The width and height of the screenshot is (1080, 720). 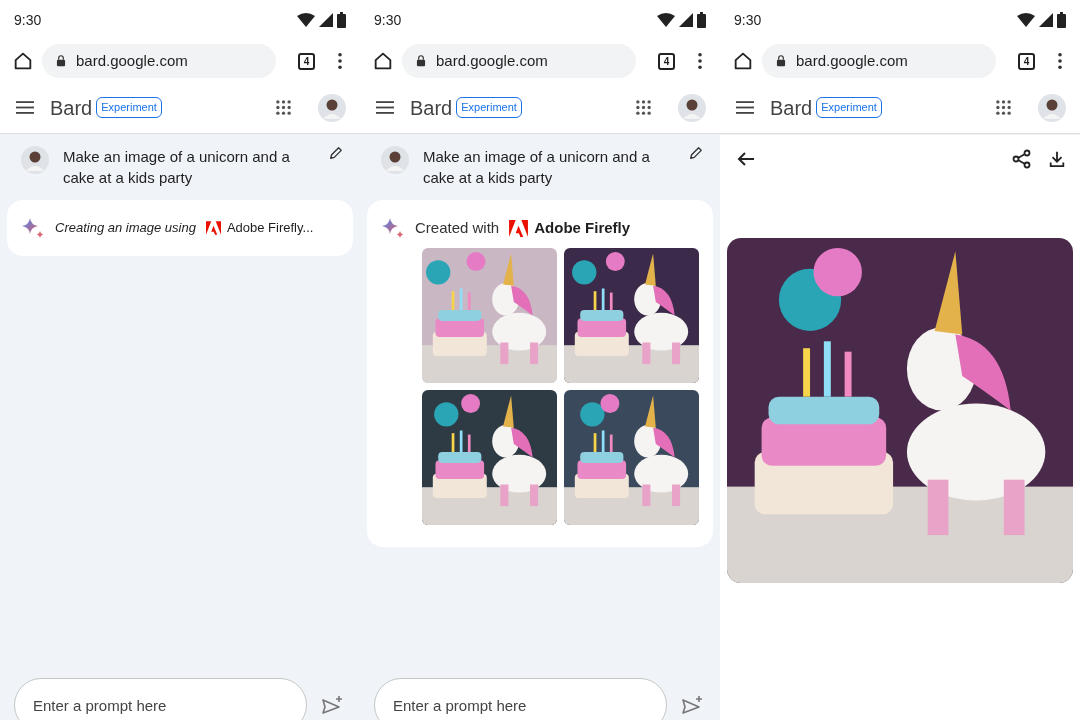 I want to click on brand-name: Adobe Firefly, so click(x=582, y=227).